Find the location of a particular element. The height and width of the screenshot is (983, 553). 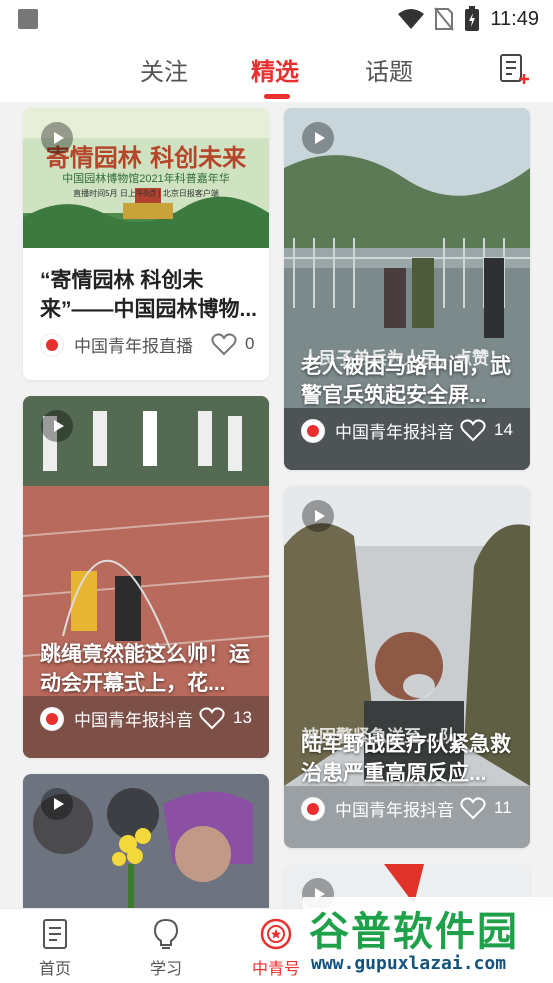

watermark-url: www.gupuxlazai.com is located at coordinates (409, 963).